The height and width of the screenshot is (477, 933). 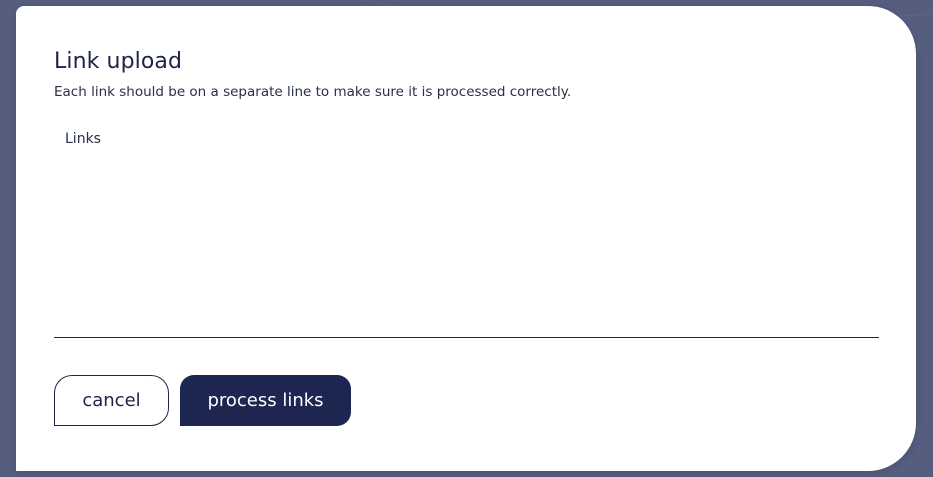 What do you see at coordinates (265, 400) in the screenshot?
I see `process-links-button: process links` at bounding box center [265, 400].